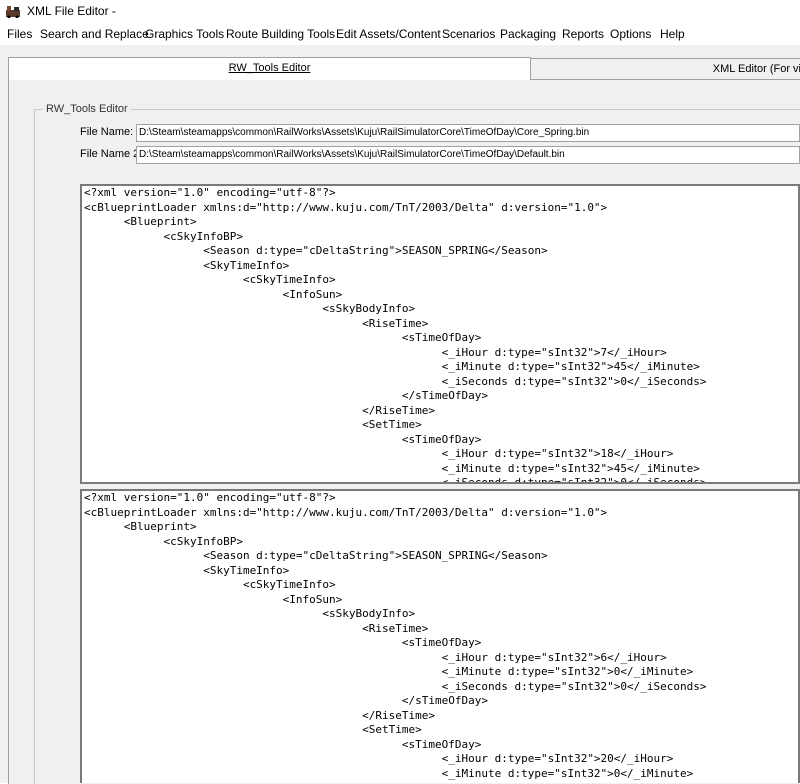 This screenshot has height=784, width=800. What do you see at coordinates (110, 154) in the screenshot?
I see `file-name-2-label: File Name 2` at bounding box center [110, 154].